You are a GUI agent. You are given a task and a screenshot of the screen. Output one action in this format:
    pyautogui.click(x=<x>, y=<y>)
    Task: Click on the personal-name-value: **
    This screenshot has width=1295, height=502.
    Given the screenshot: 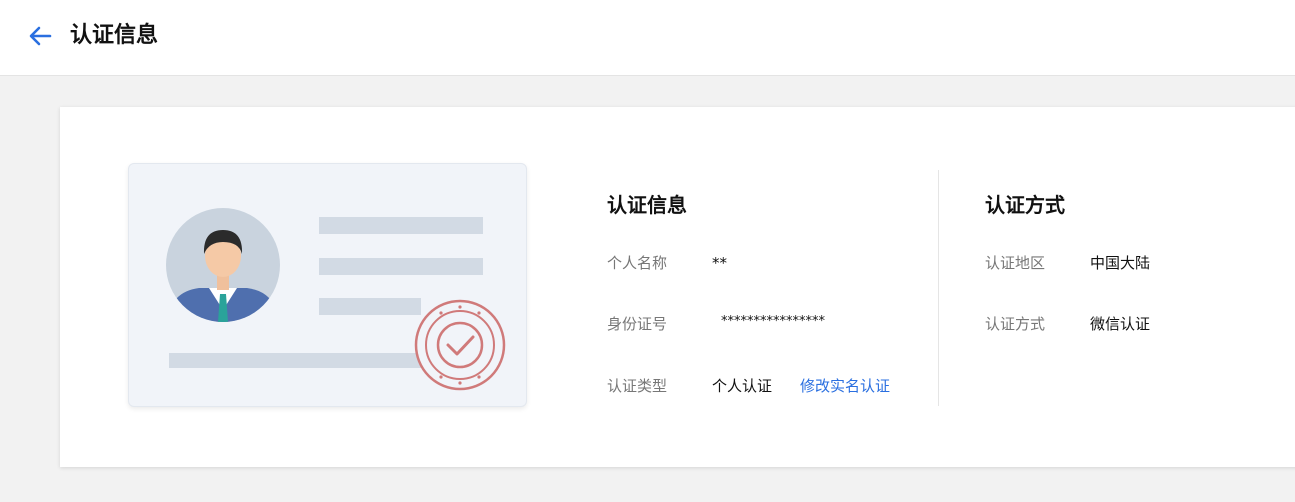 What is the action you would take?
    pyautogui.click(x=719, y=263)
    